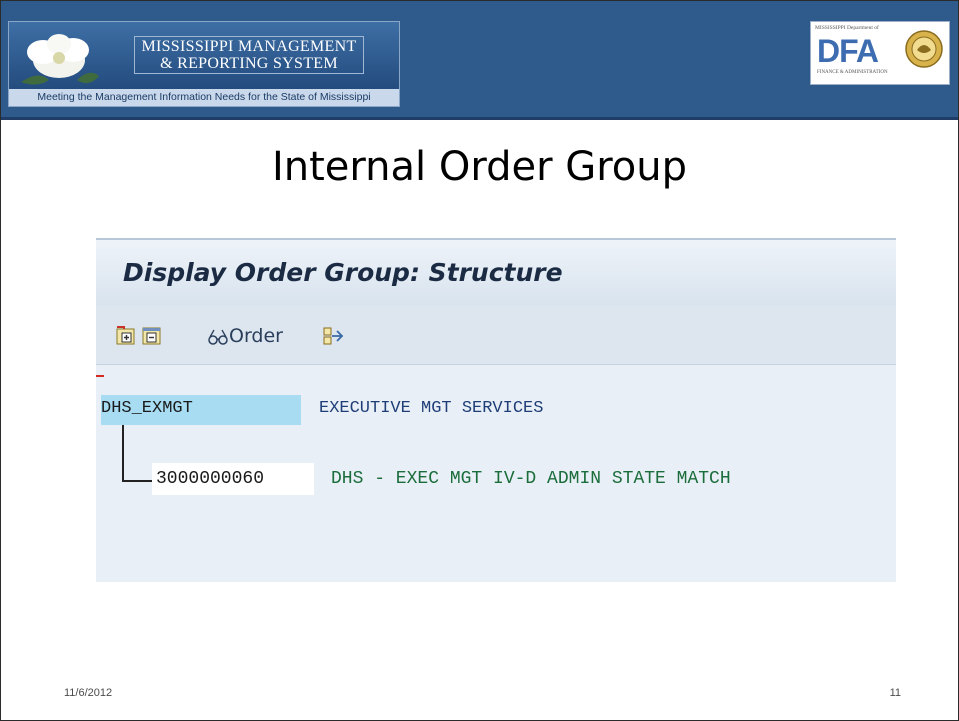  I want to click on sap-toolbar: Order, so click(496, 335).